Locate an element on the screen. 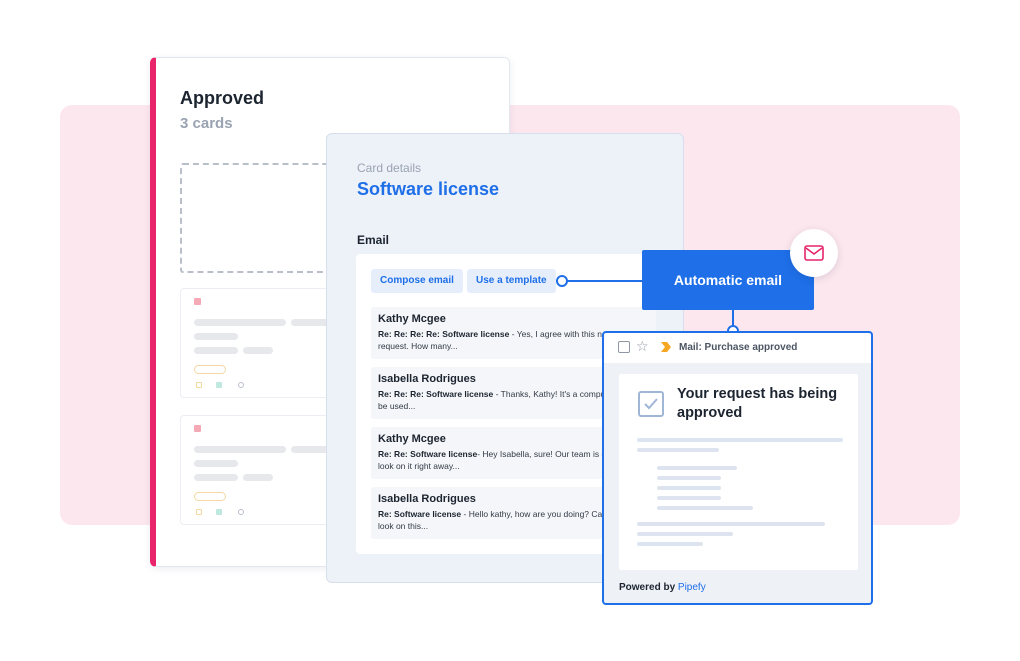 The width and height of the screenshot is (1020, 661). mail-toolbar: ☆ Mail: Purchase approved is located at coordinates (737, 348).